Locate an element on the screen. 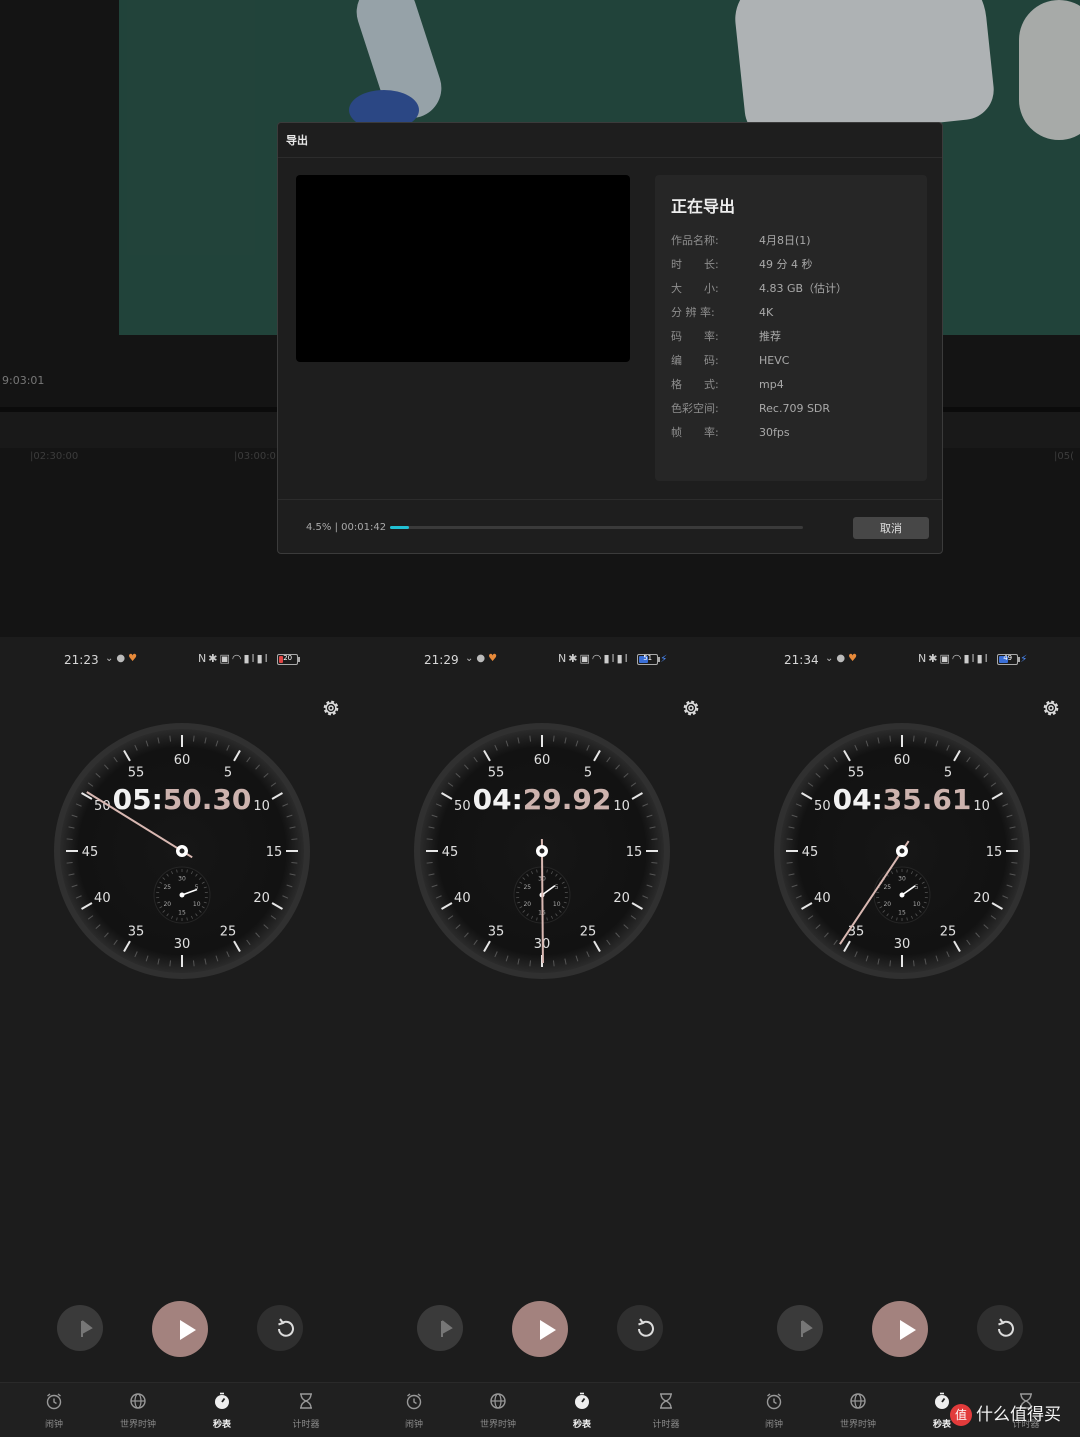 The width and height of the screenshot is (1080, 1437). ruler-label: |02:30:00 is located at coordinates (54, 456).